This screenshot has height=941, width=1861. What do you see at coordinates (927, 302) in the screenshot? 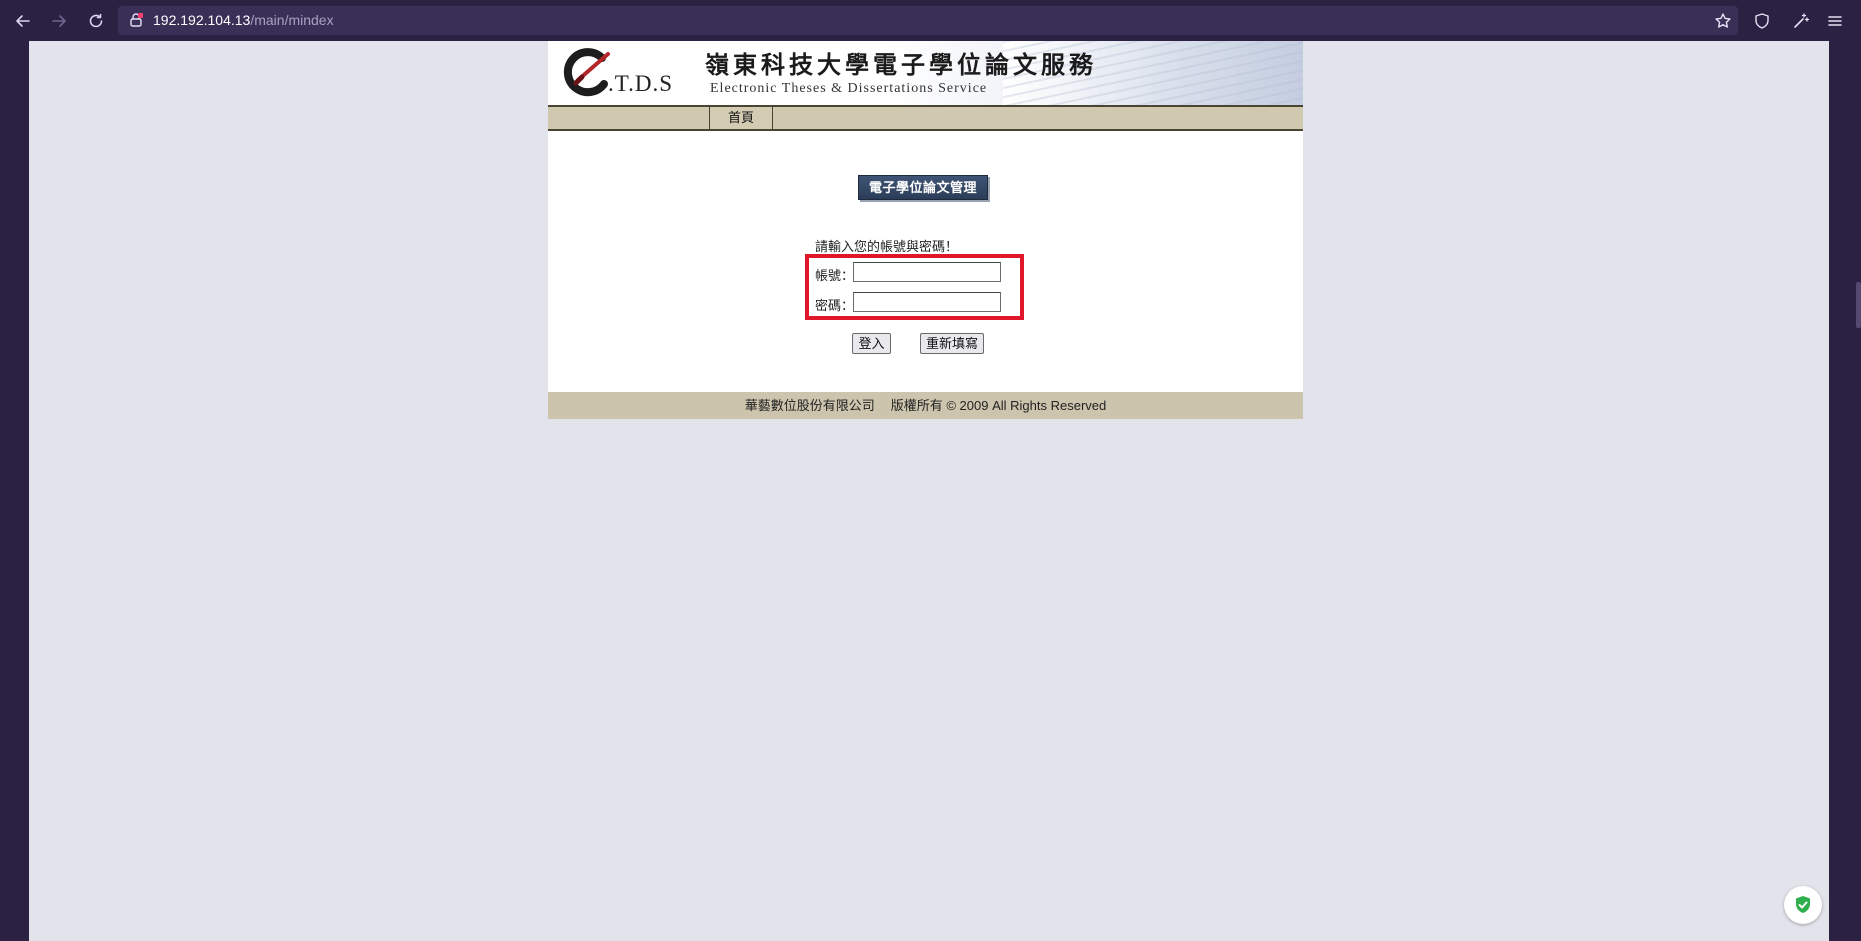
I see `password-input` at bounding box center [927, 302].